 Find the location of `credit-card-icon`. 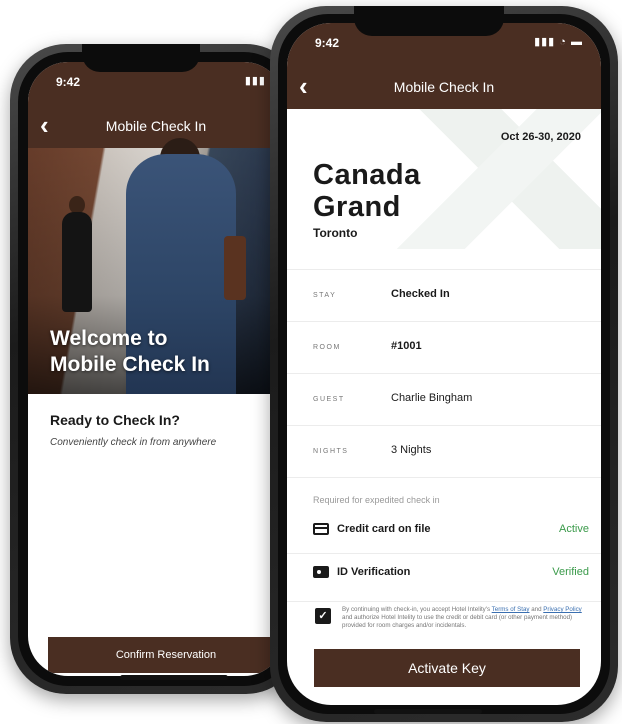

credit-card-icon is located at coordinates (321, 529).